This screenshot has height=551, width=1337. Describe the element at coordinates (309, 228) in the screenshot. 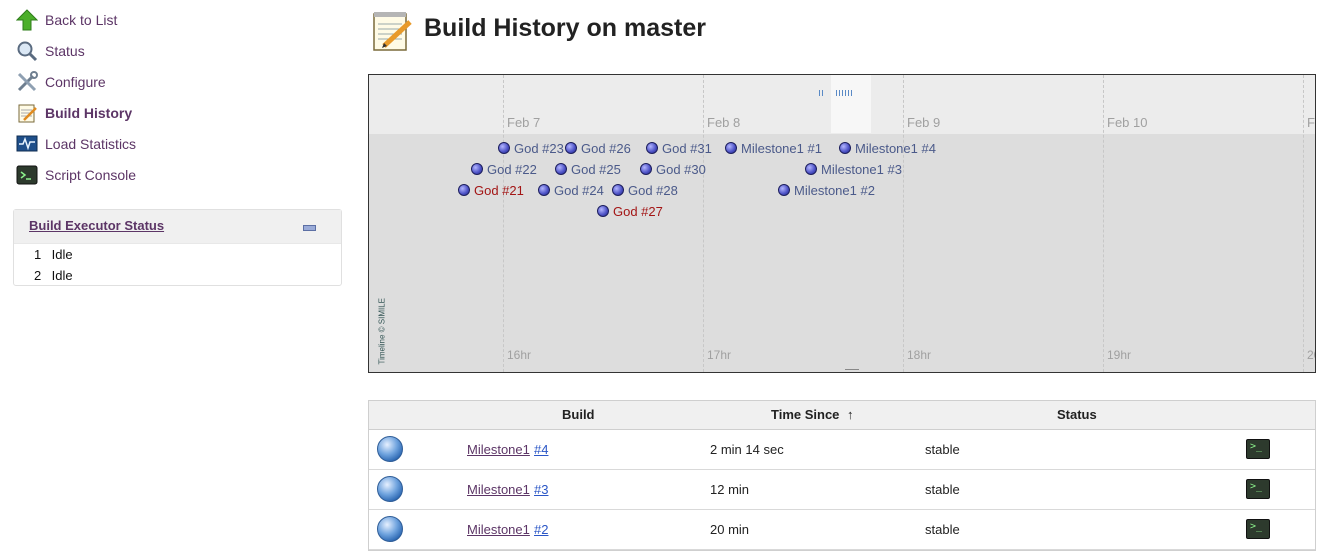

I see `collapse-icon` at that location.